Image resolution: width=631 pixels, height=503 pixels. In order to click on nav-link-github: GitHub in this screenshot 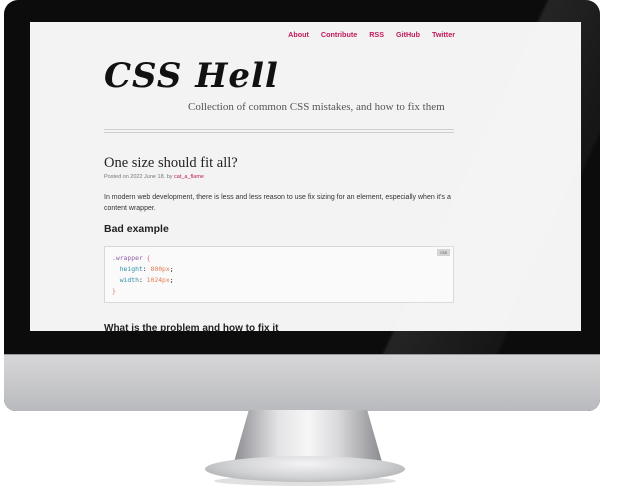, I will do `click(408, 34)`.